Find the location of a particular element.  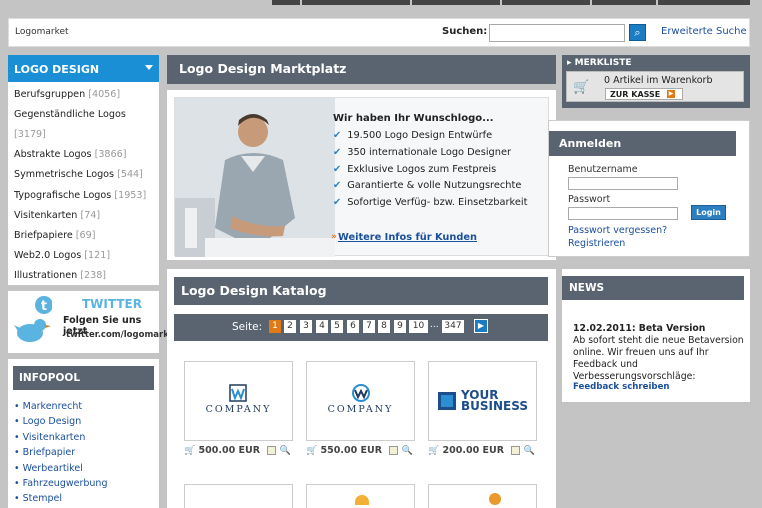

arrow-right-icon: ▶ is located at coordinates (671, 94).